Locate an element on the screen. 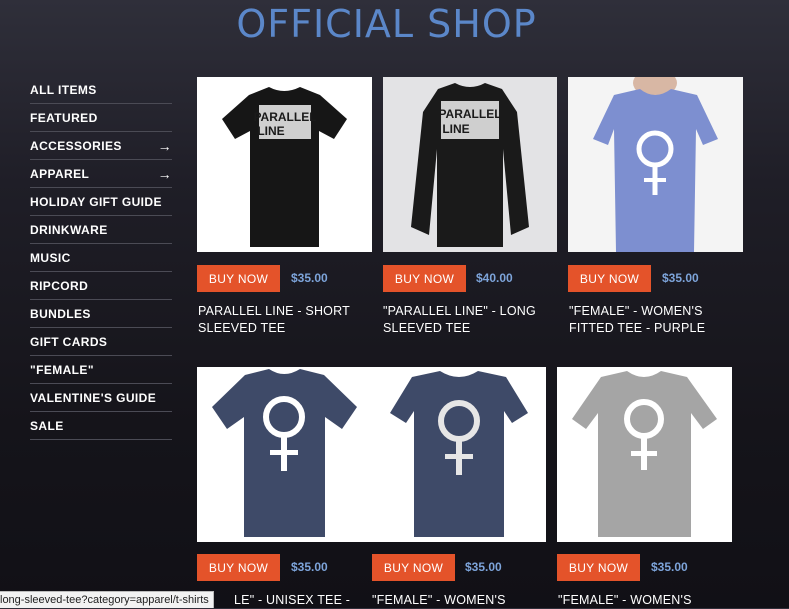 The height and width of the screenshot is (609, 789). sidebar-item-accessories: ACCESSORIES → is located at coordinates (101, 146).